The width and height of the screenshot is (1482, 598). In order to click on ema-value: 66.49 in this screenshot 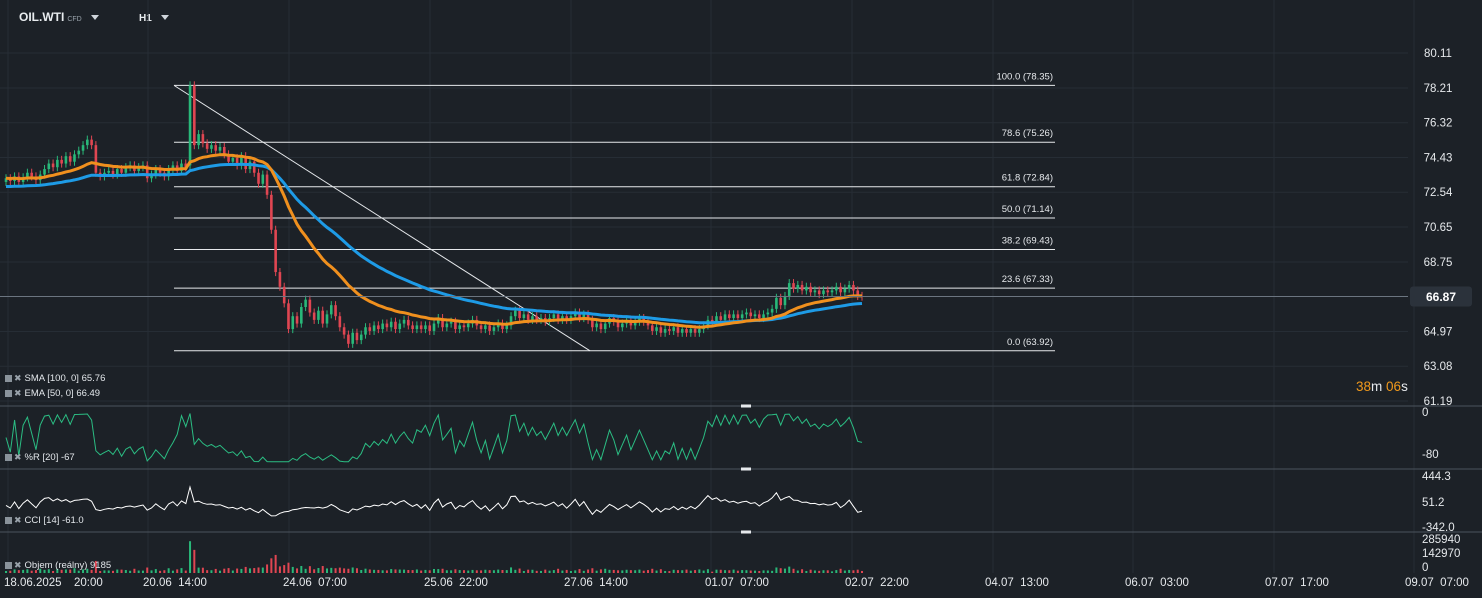, I will do `click(88, 393)`.